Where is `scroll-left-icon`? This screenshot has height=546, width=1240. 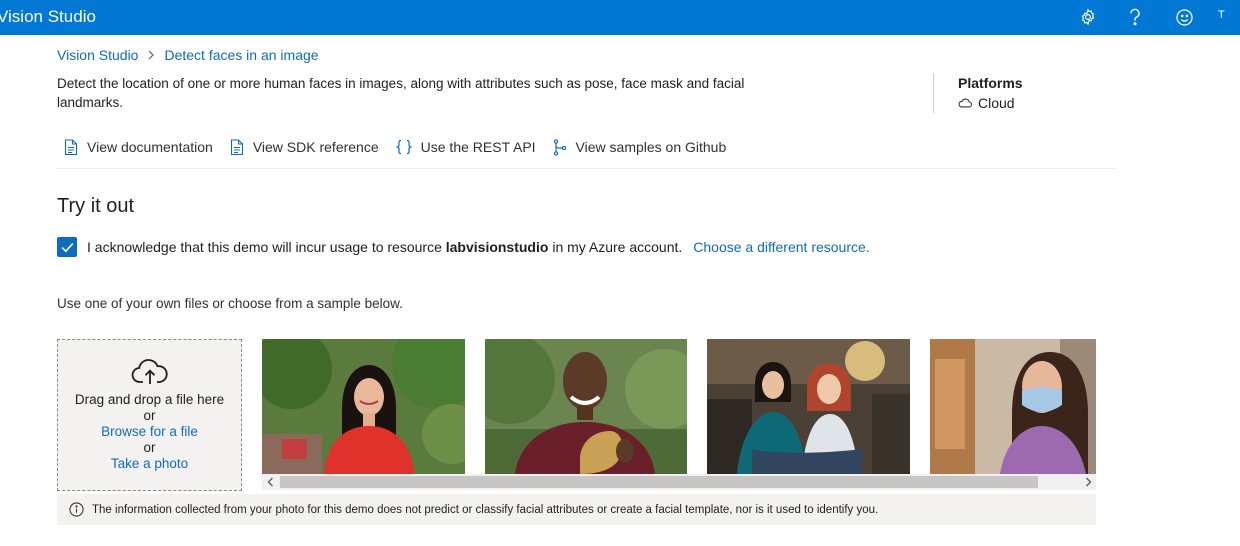
scroll-left-icon is located at coordinates (270, 482).